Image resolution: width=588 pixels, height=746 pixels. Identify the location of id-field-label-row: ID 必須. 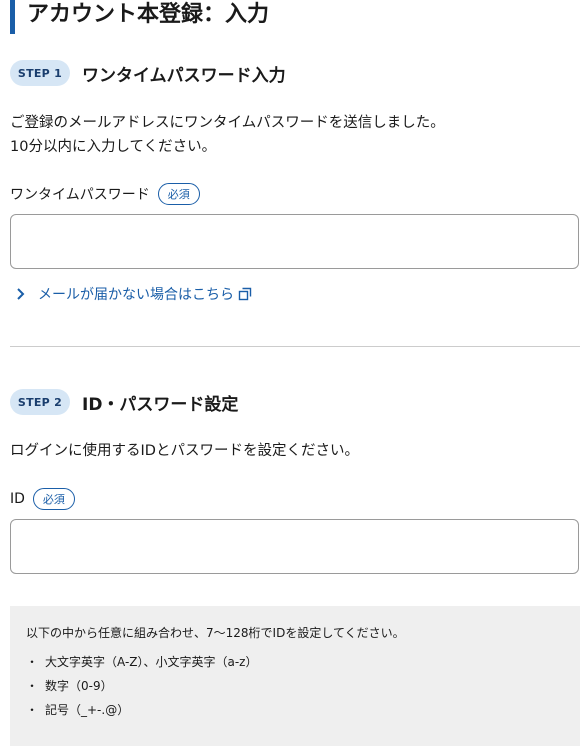
(42, 499).